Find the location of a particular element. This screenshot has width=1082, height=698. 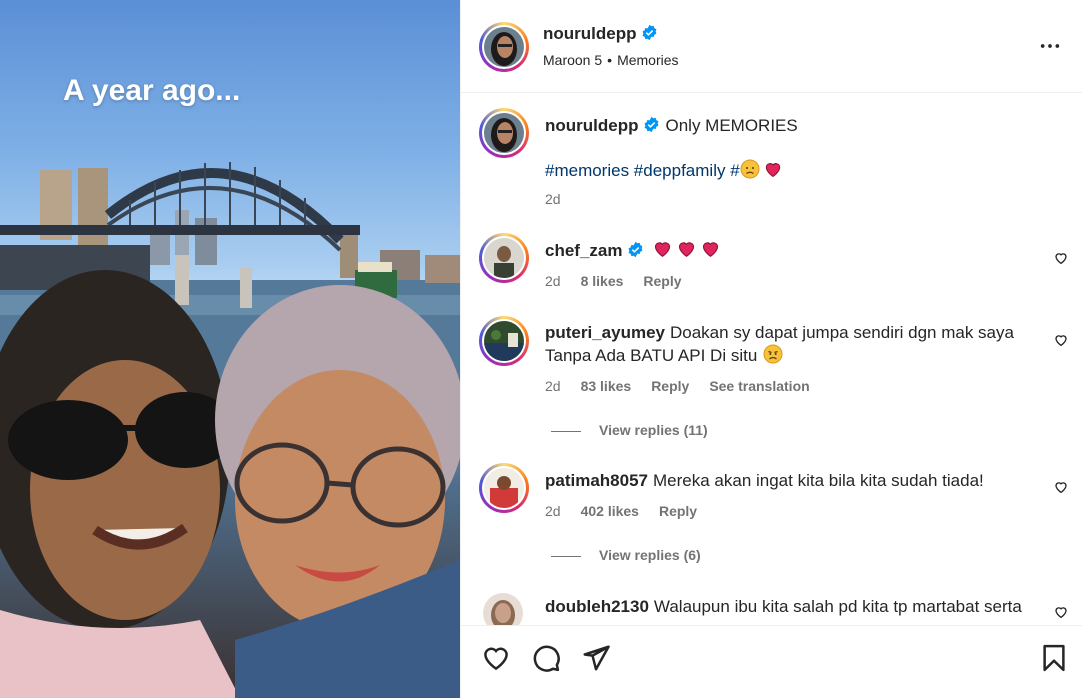

music-artist: Maroon 5 is located at coordinates (572, 60).